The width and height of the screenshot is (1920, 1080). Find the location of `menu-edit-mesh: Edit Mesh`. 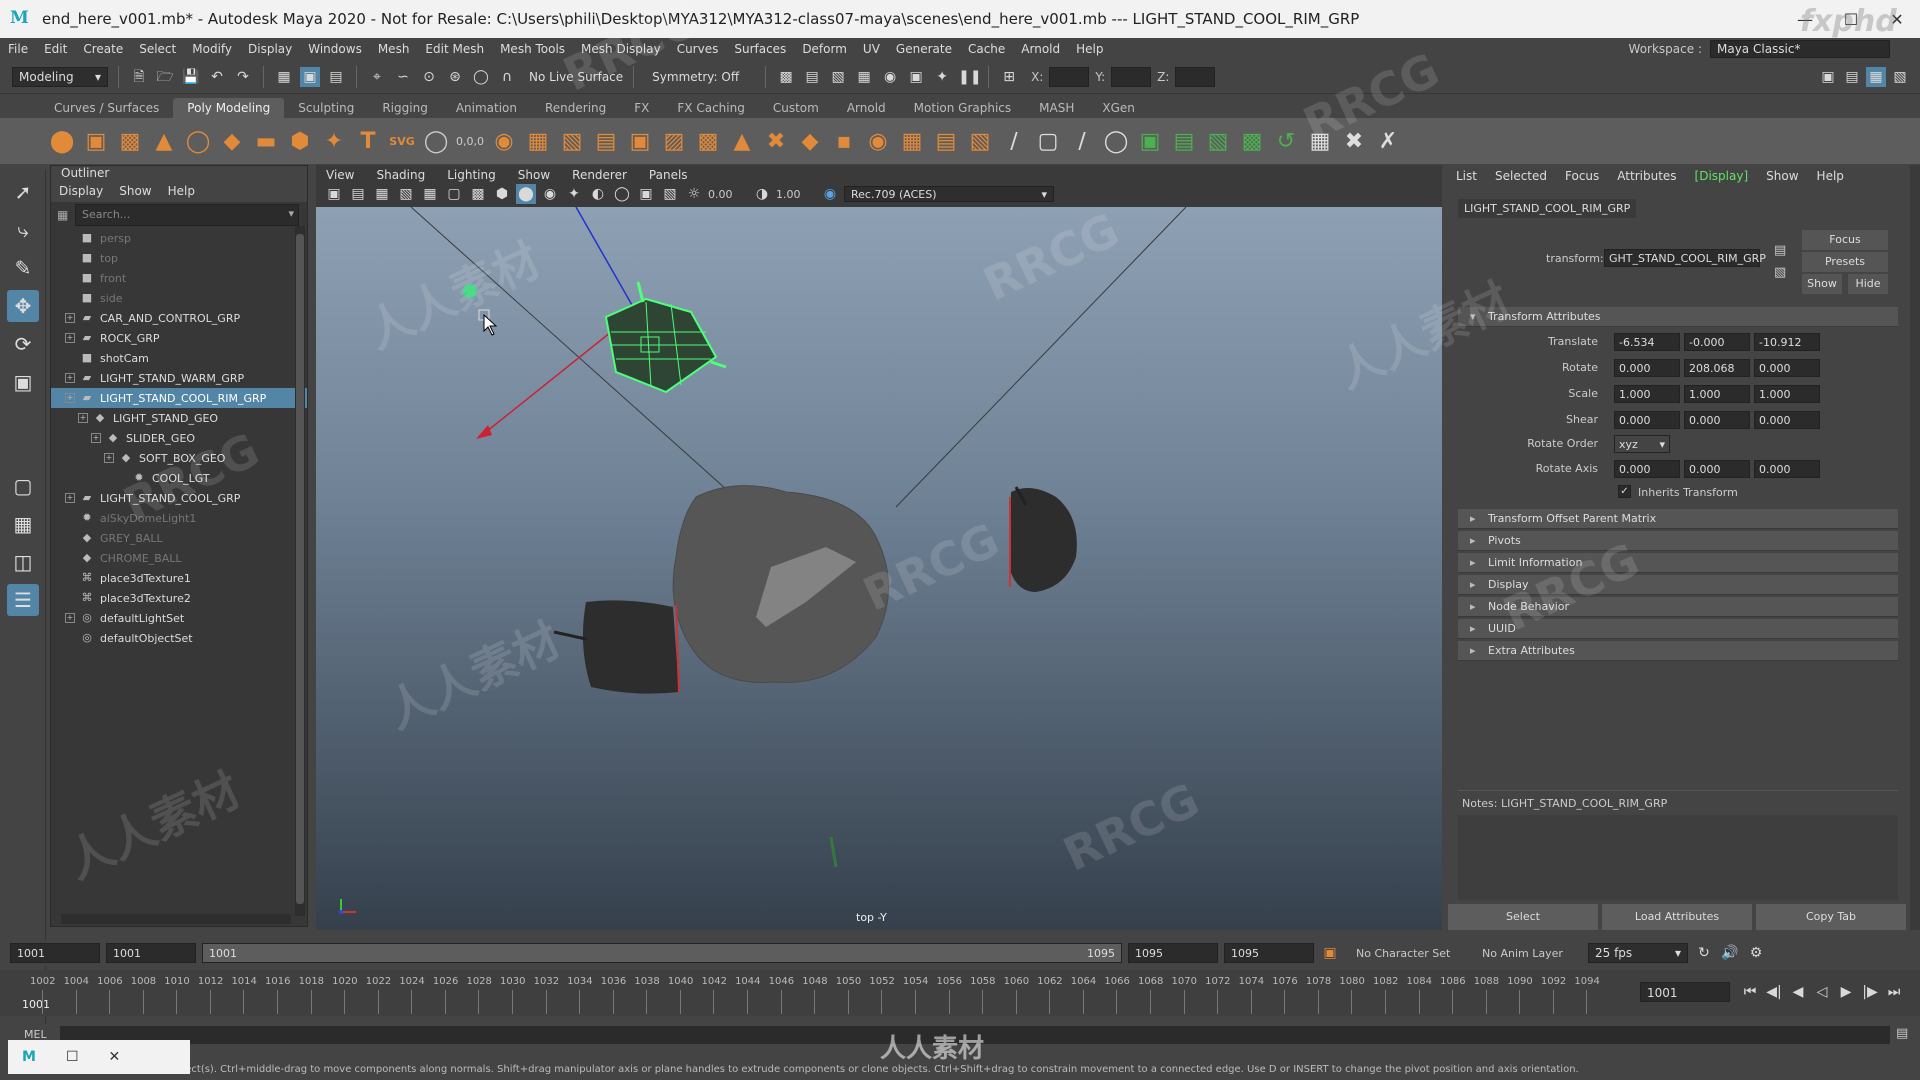

menu-edit-mesh: Edit Mesh is located at coordinates (454, 49).